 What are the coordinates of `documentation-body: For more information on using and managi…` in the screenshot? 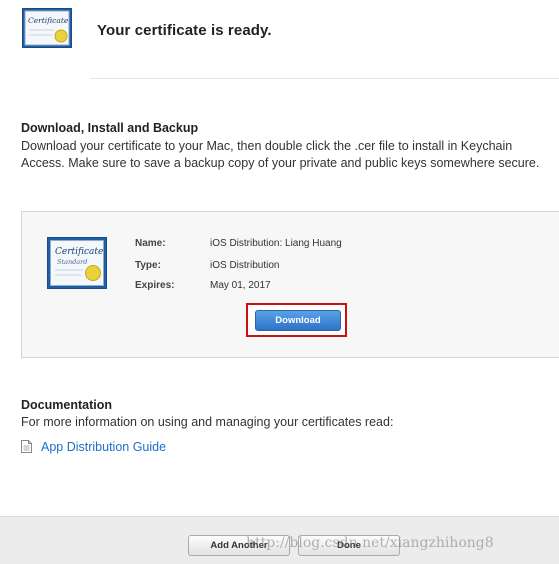 It's located at (207, 422).